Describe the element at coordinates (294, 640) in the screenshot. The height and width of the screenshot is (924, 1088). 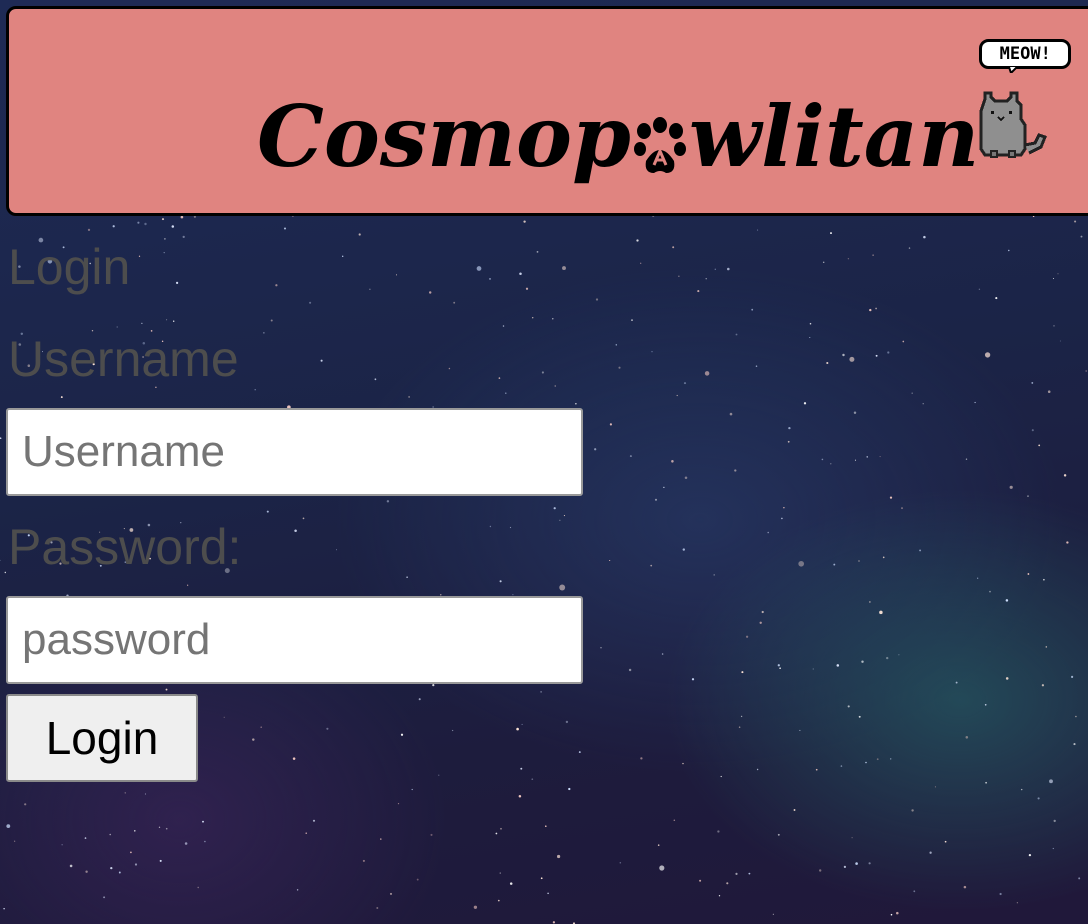
I see `password-input` at that location.